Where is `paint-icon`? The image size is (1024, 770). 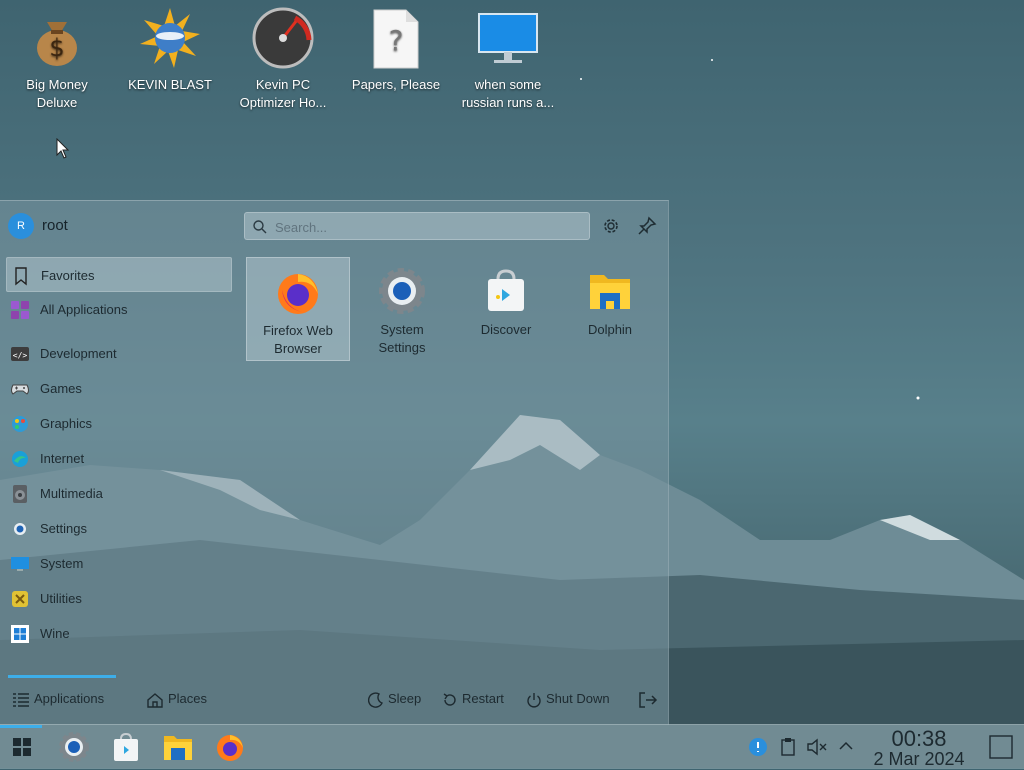 paint-icon is located at coordinates (20, 424).